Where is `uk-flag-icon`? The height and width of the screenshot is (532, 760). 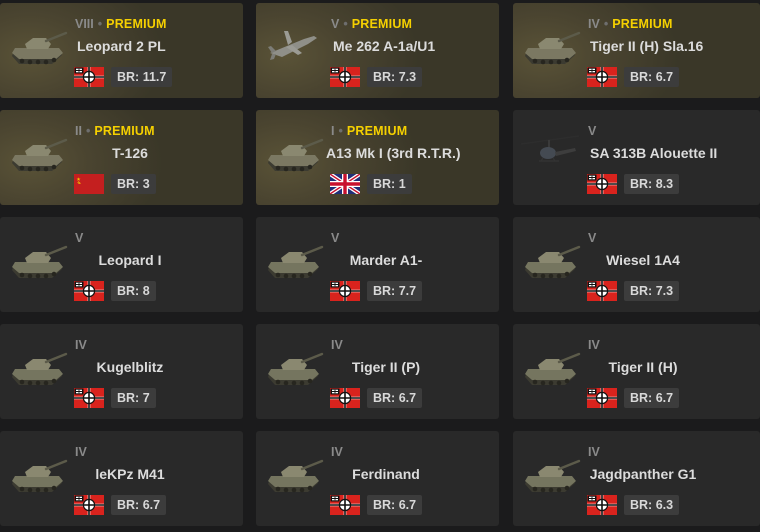
uk-flag-icon is located at coordinates (345, 184).